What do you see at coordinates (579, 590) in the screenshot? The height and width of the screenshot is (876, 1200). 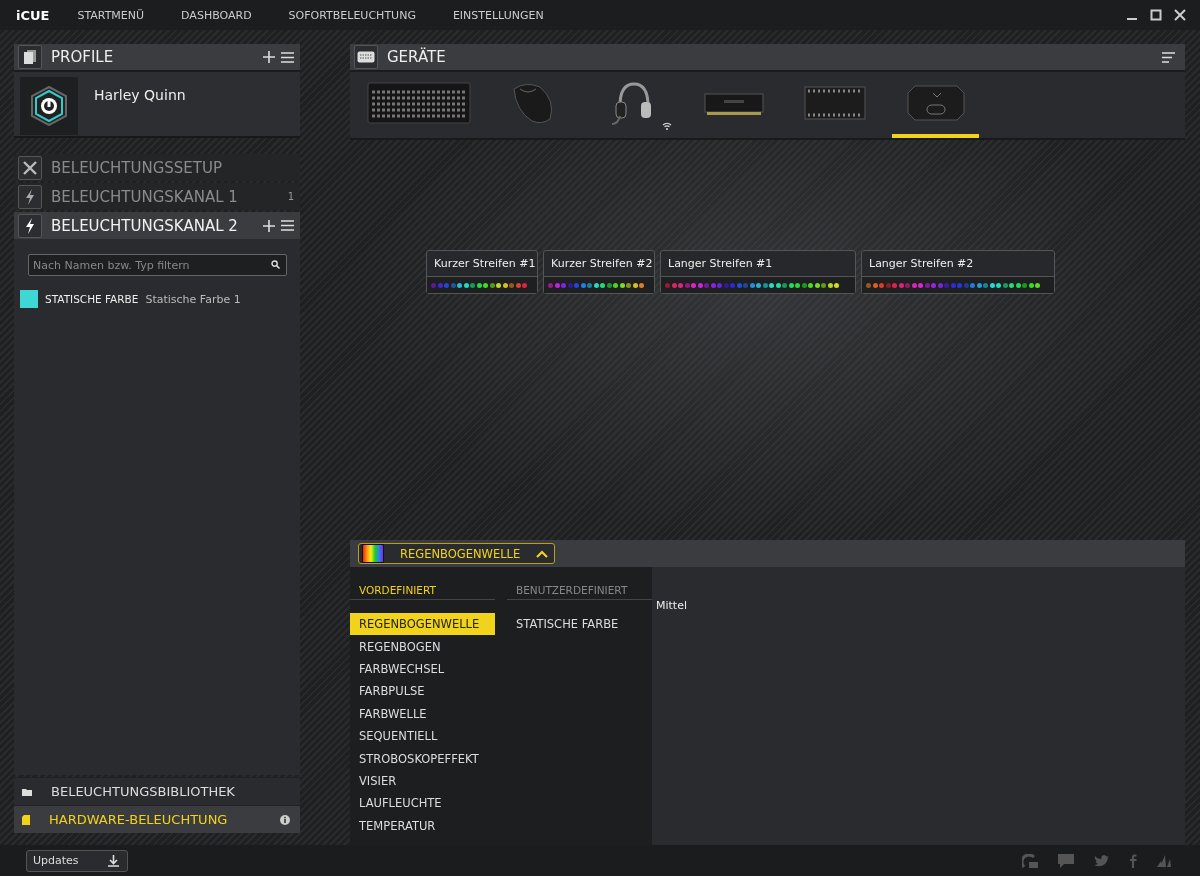 I see `effect-category-tab: BENUTZERDEFINIERT` at bounding box center [579, 590].